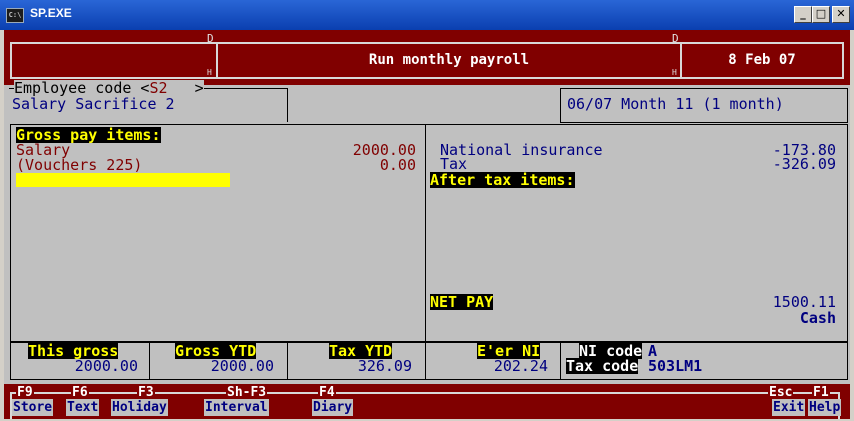 Image resolution: width=854 pixels, height=421 pixels. I want to click on employee-code-label: Employee code <S2 >, so click(109, 88).